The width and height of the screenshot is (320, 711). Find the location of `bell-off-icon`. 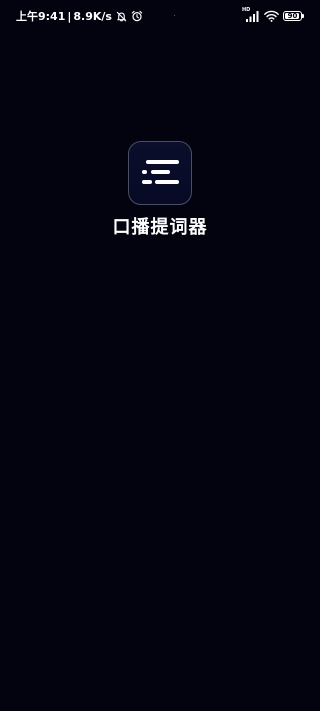

bell-off-icon is located at coordinates (121, 16).